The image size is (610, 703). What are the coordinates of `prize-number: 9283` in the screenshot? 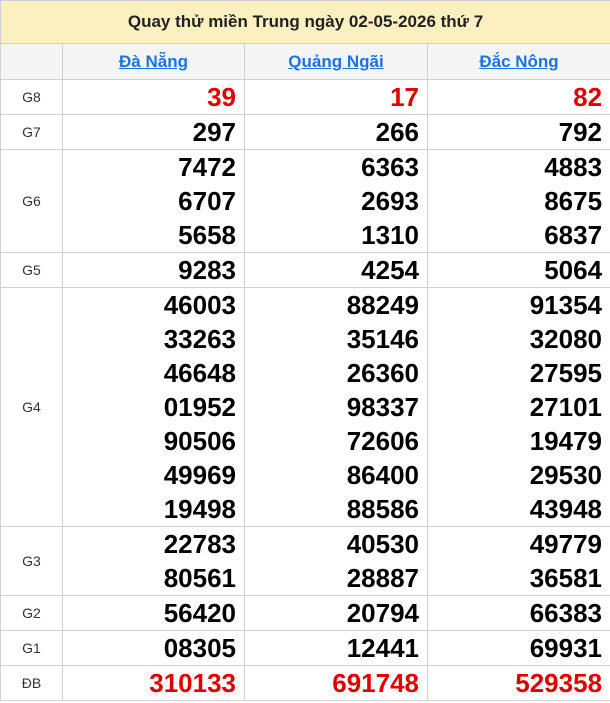 It's located at (207, 270).